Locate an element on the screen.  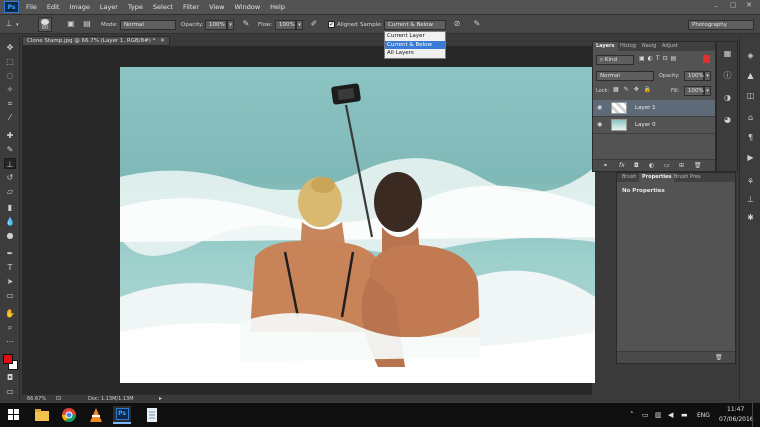
add-mask-icon: ◘ is located at coordinates (636, 165).